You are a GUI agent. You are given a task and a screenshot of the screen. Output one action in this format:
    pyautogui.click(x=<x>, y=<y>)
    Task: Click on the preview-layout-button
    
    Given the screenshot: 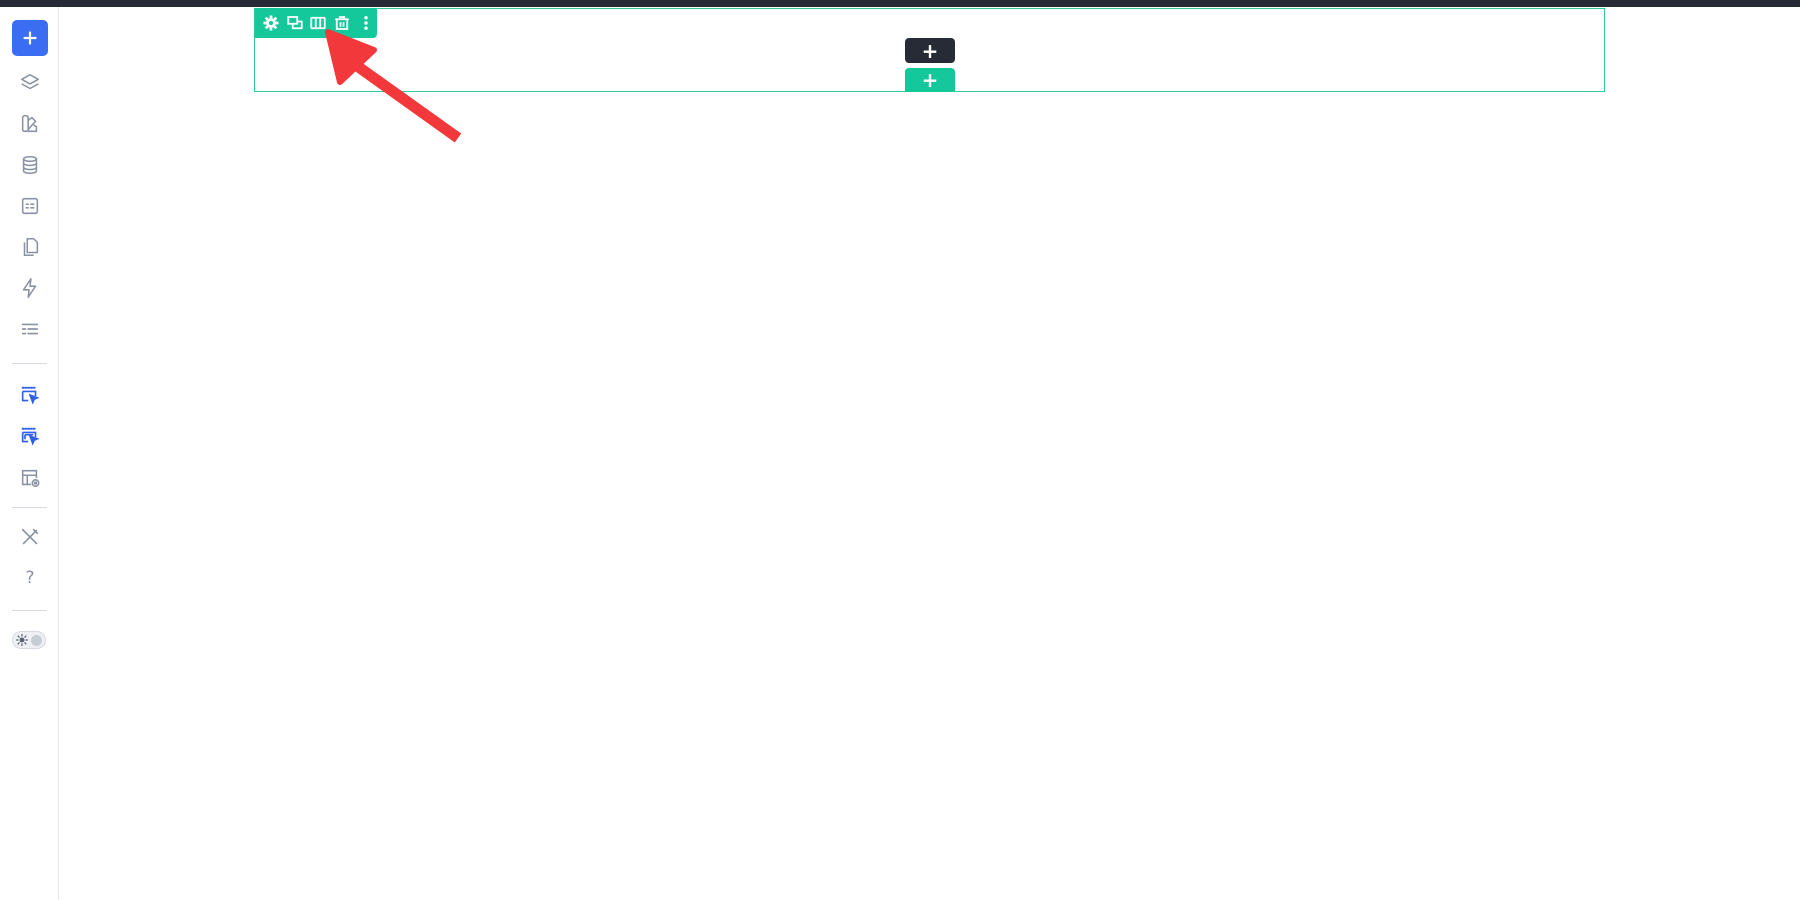 What is the action you would take?
    pyautogui.click(x=30, y=478)
    